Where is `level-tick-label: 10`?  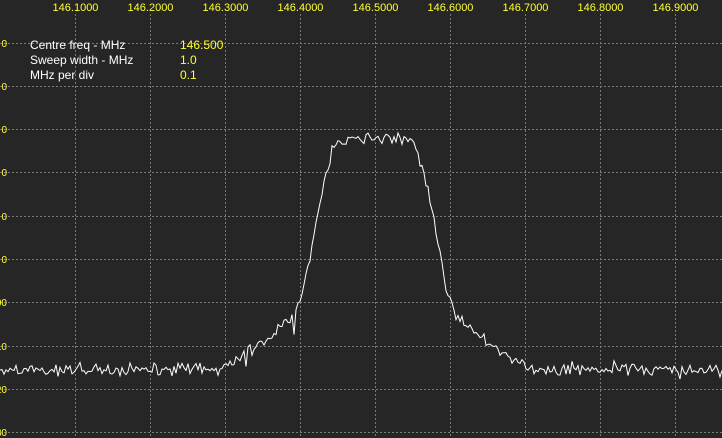 level-tick-label: 10 is located at coordinates (3, 347).